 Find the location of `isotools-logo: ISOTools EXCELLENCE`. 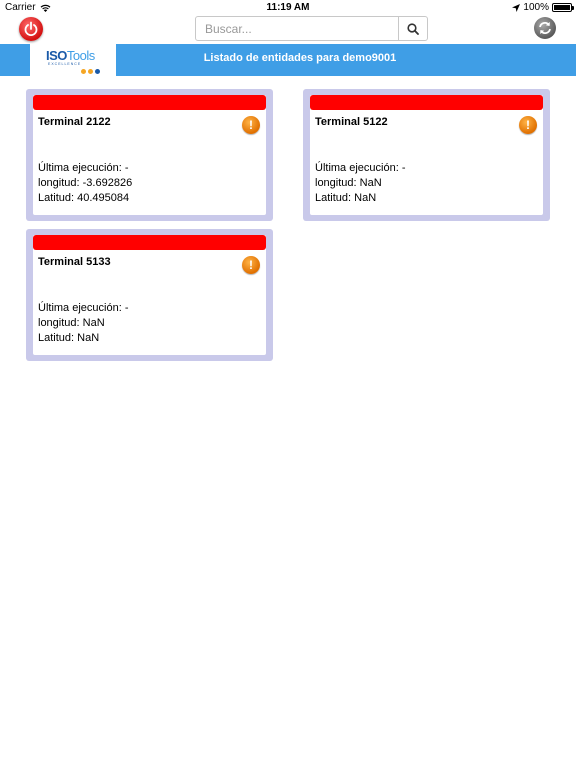

isotools-logo: ISOTools EXCELLENCE is located at coordinates (73, 61).